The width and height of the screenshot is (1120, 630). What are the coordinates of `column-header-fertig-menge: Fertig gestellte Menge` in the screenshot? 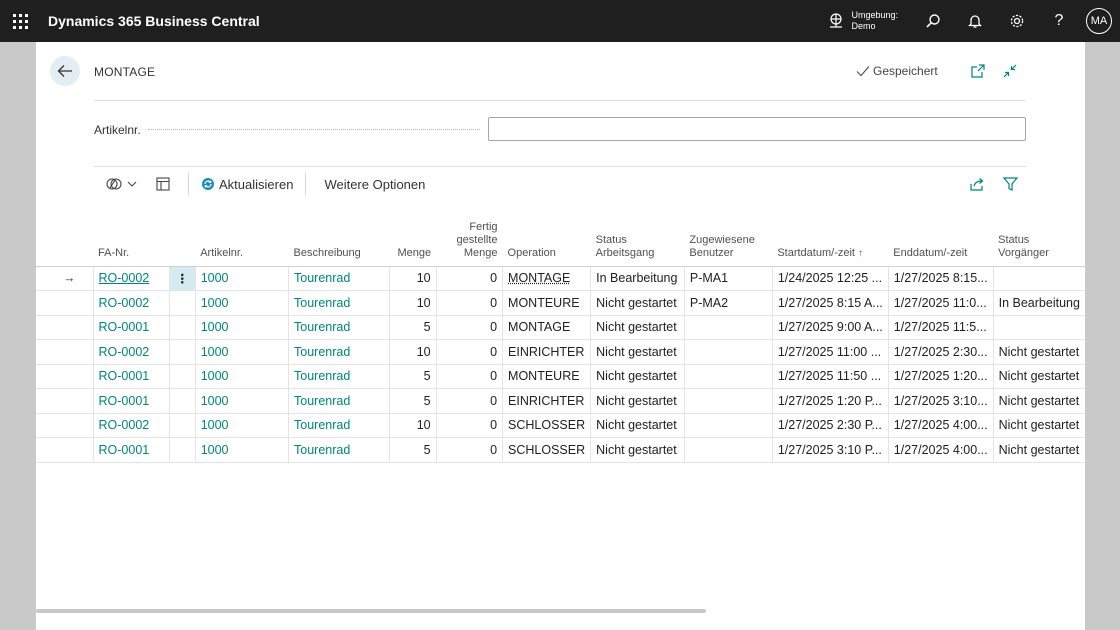 It's located at (469, 239).